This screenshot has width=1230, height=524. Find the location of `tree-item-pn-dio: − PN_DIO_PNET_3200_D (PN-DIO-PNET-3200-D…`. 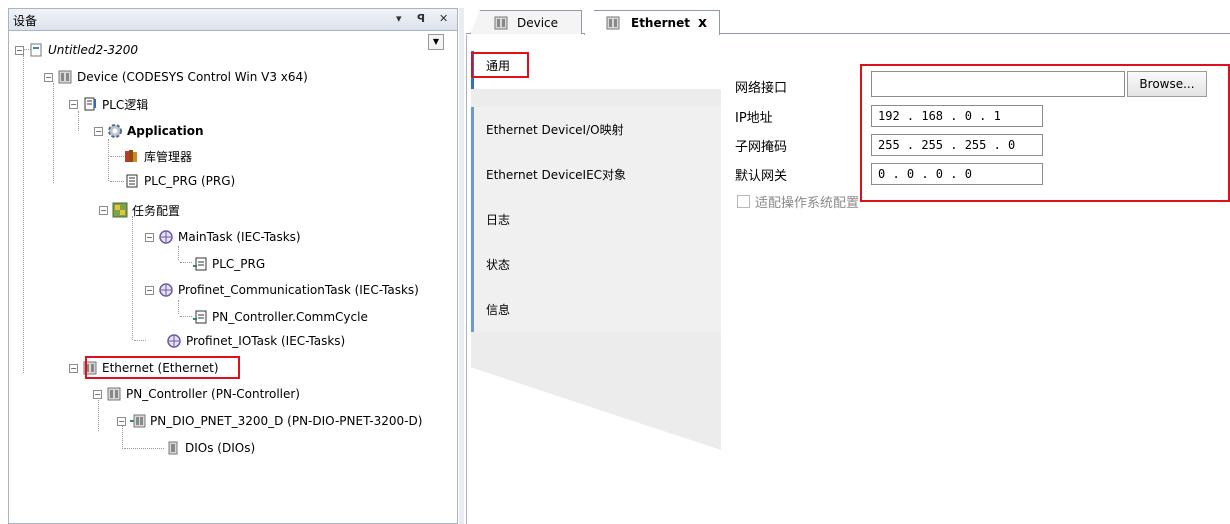

tree-item-pn-dio: − PN_DIO_PNET_3200_D (PN-DIO-PNET-3200-D… is located at coordinates (269, 421).